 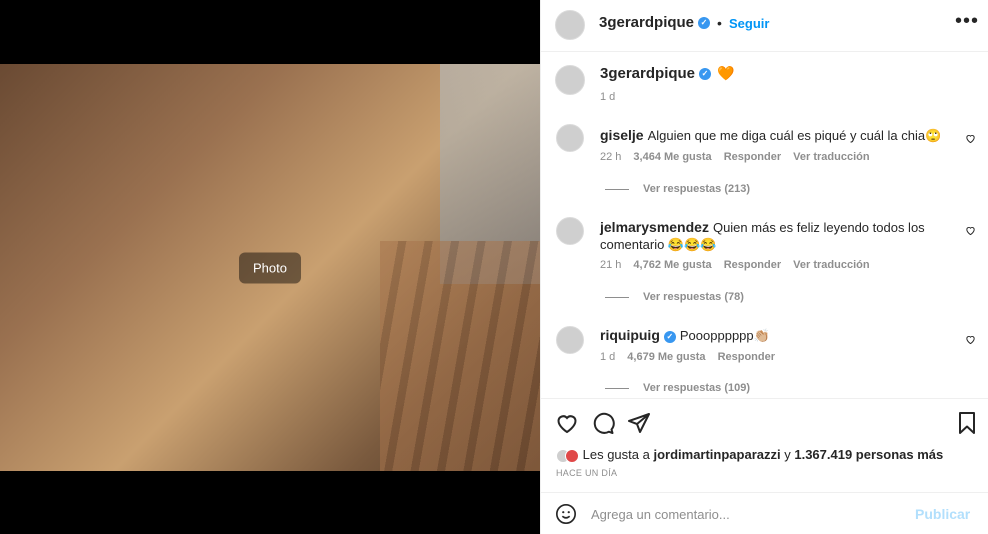 What do you see at coordinates (654, 227) in the screenshot?
I see `comment-username: jelmarysmendez` at bounding box center [654, 227].